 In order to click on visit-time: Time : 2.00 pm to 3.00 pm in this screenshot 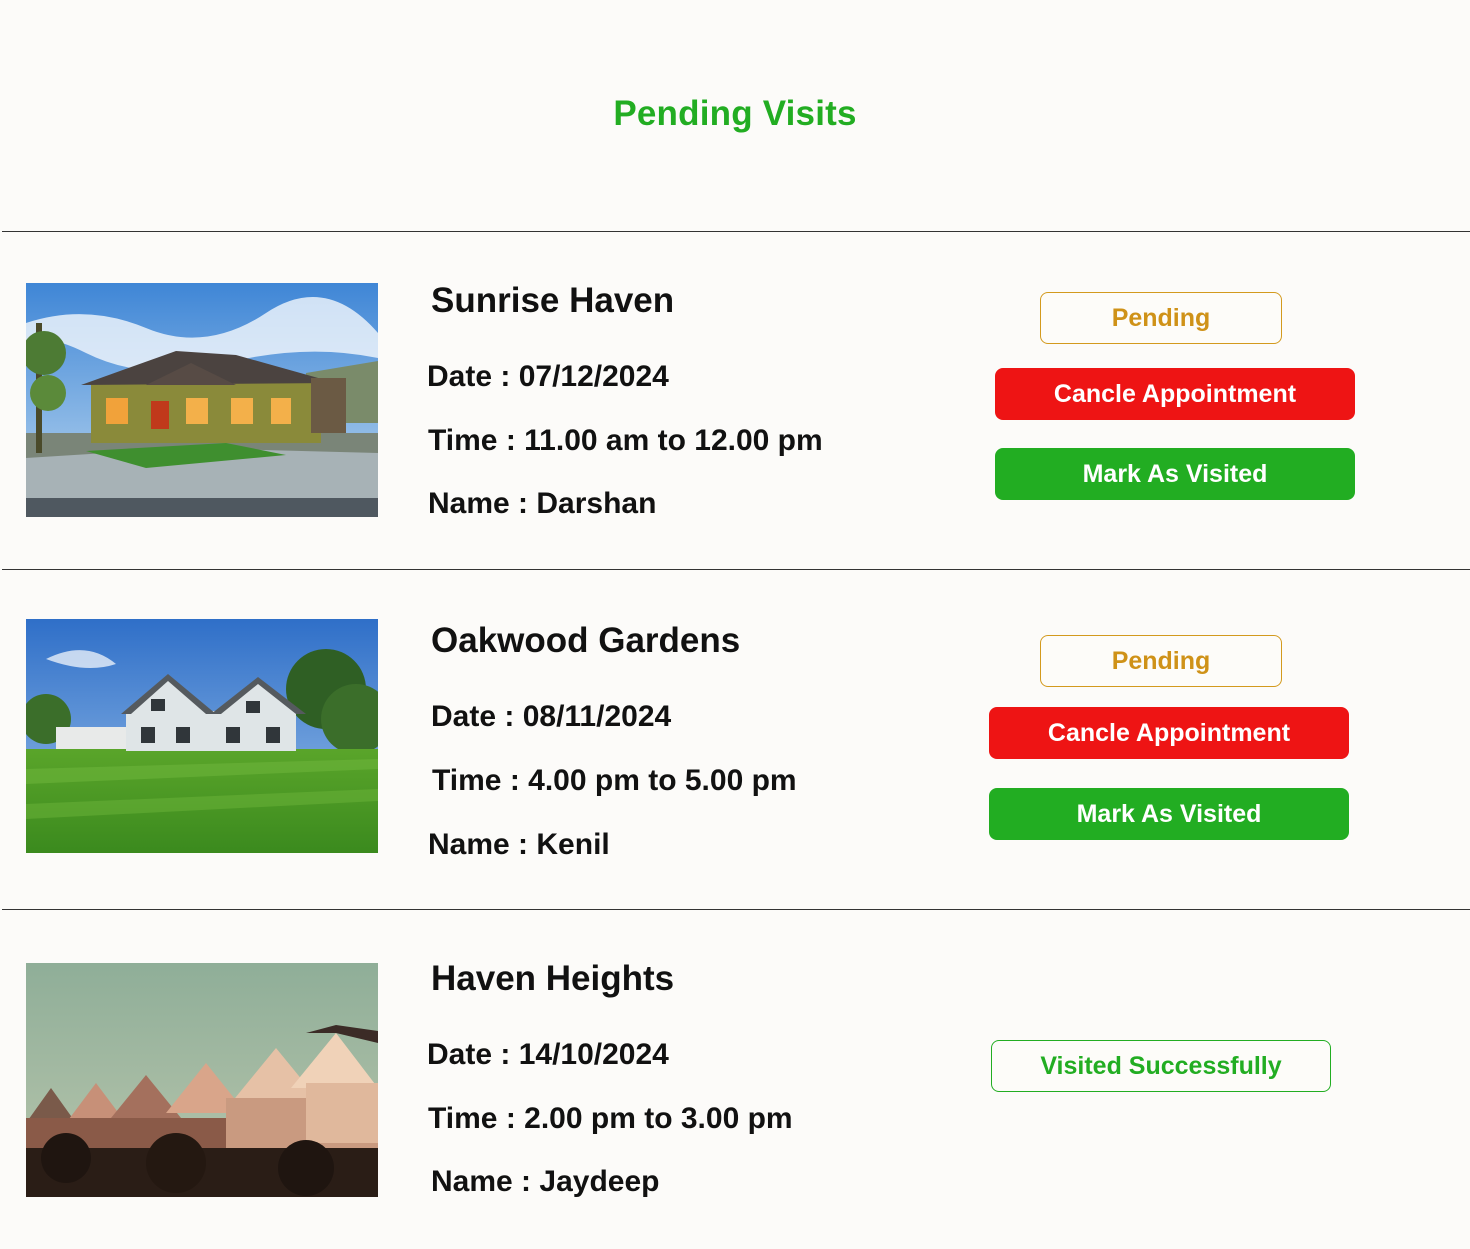, I will do `click(610, 1119)`.